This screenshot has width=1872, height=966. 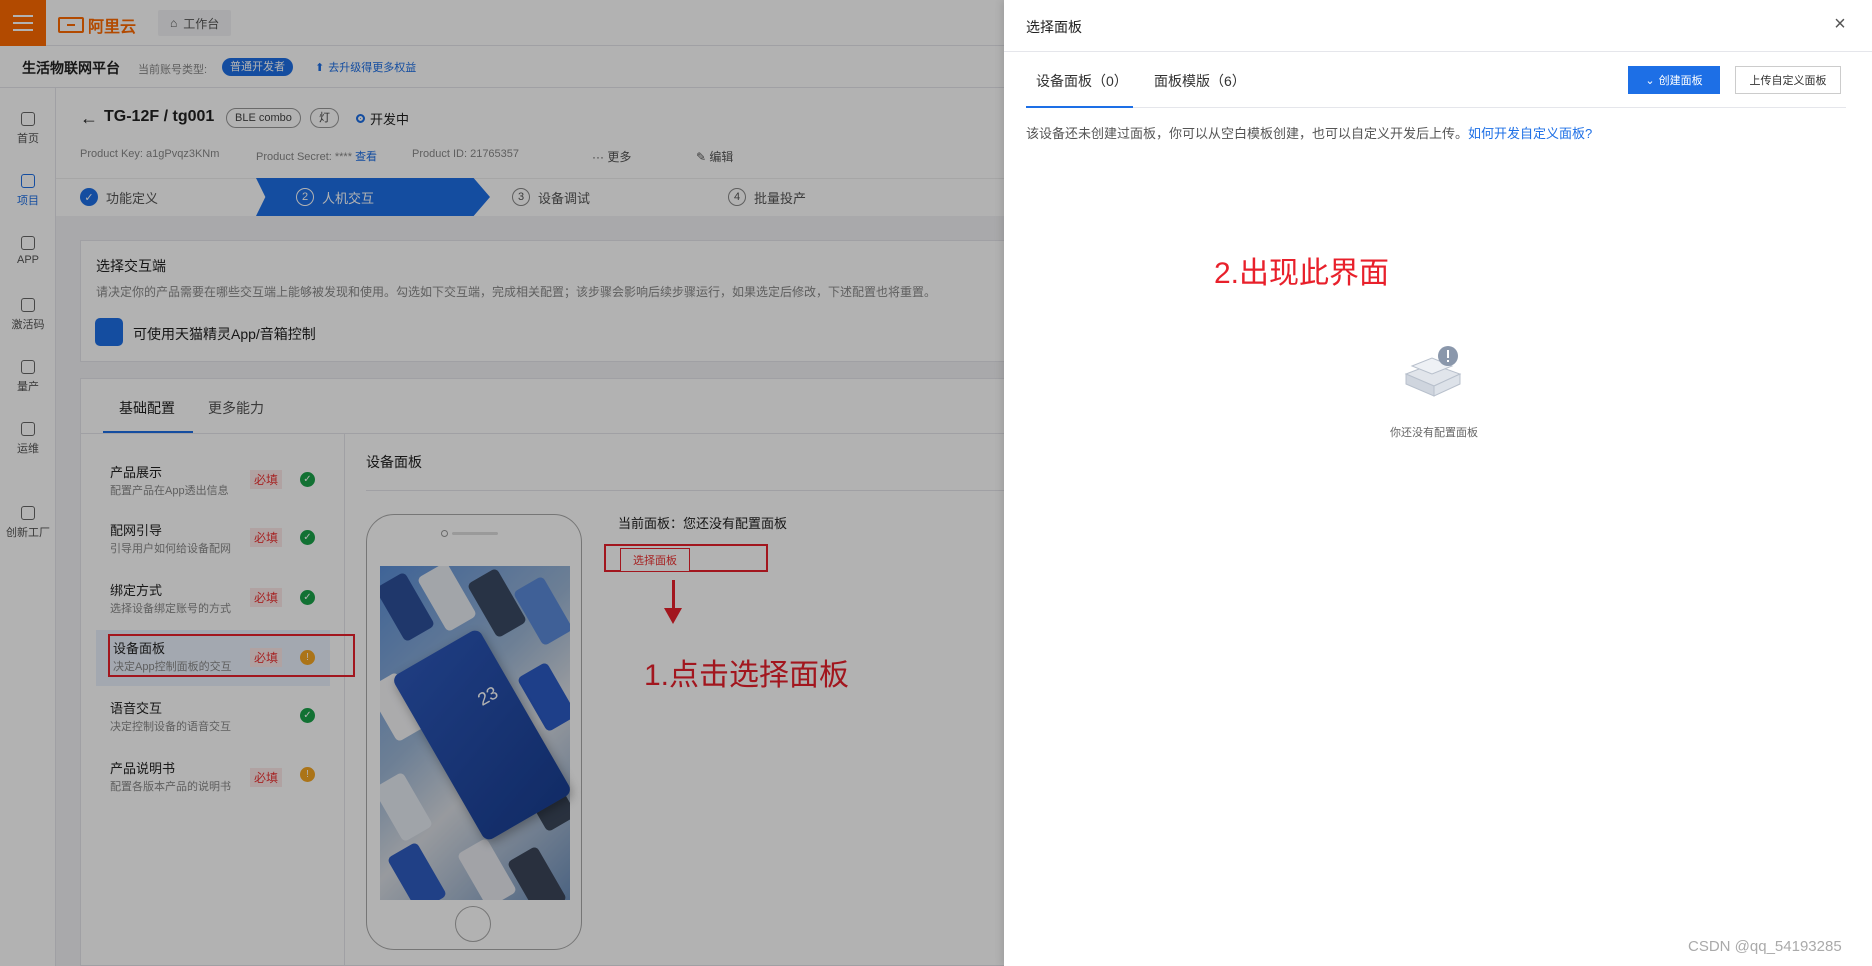 I want to click on empty-box-icon, so click(x=1433, y=371).